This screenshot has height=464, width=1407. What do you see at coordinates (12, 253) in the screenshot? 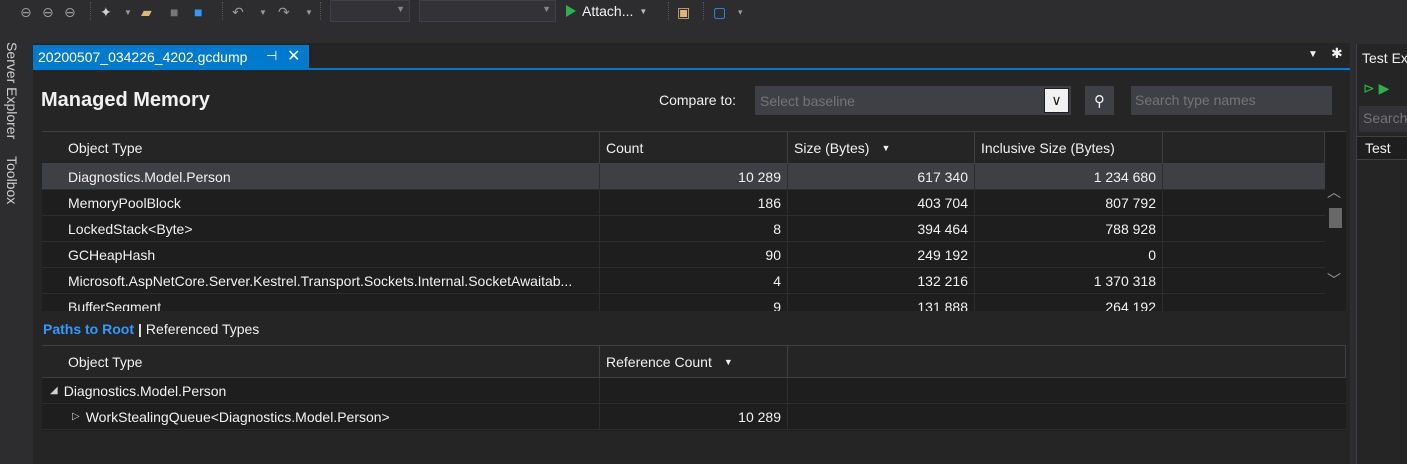
I see `left-dock-strip: Server Explorer Toolbox` at bounding box center [12, 253].